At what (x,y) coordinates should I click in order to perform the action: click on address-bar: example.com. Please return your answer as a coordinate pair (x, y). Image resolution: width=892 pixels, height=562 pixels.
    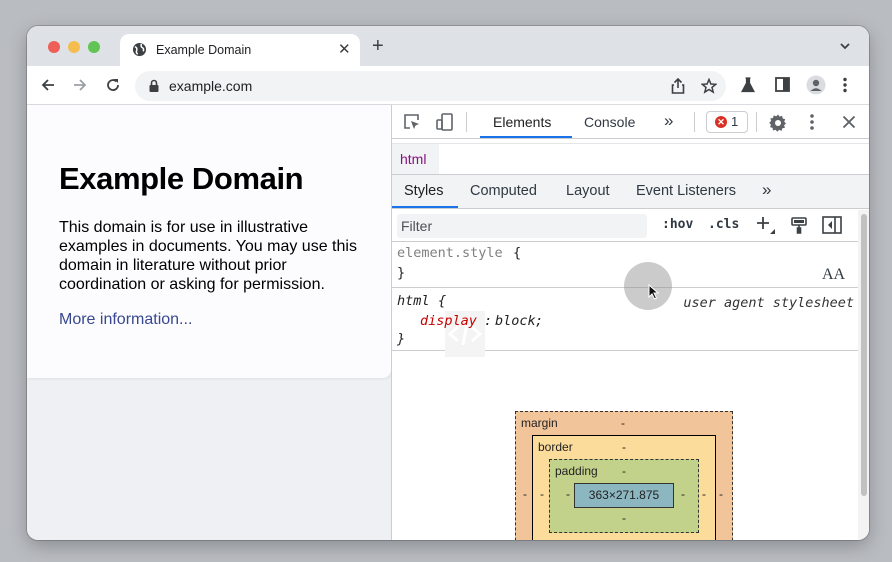
    Looking at the image, I should click on (430, 86).